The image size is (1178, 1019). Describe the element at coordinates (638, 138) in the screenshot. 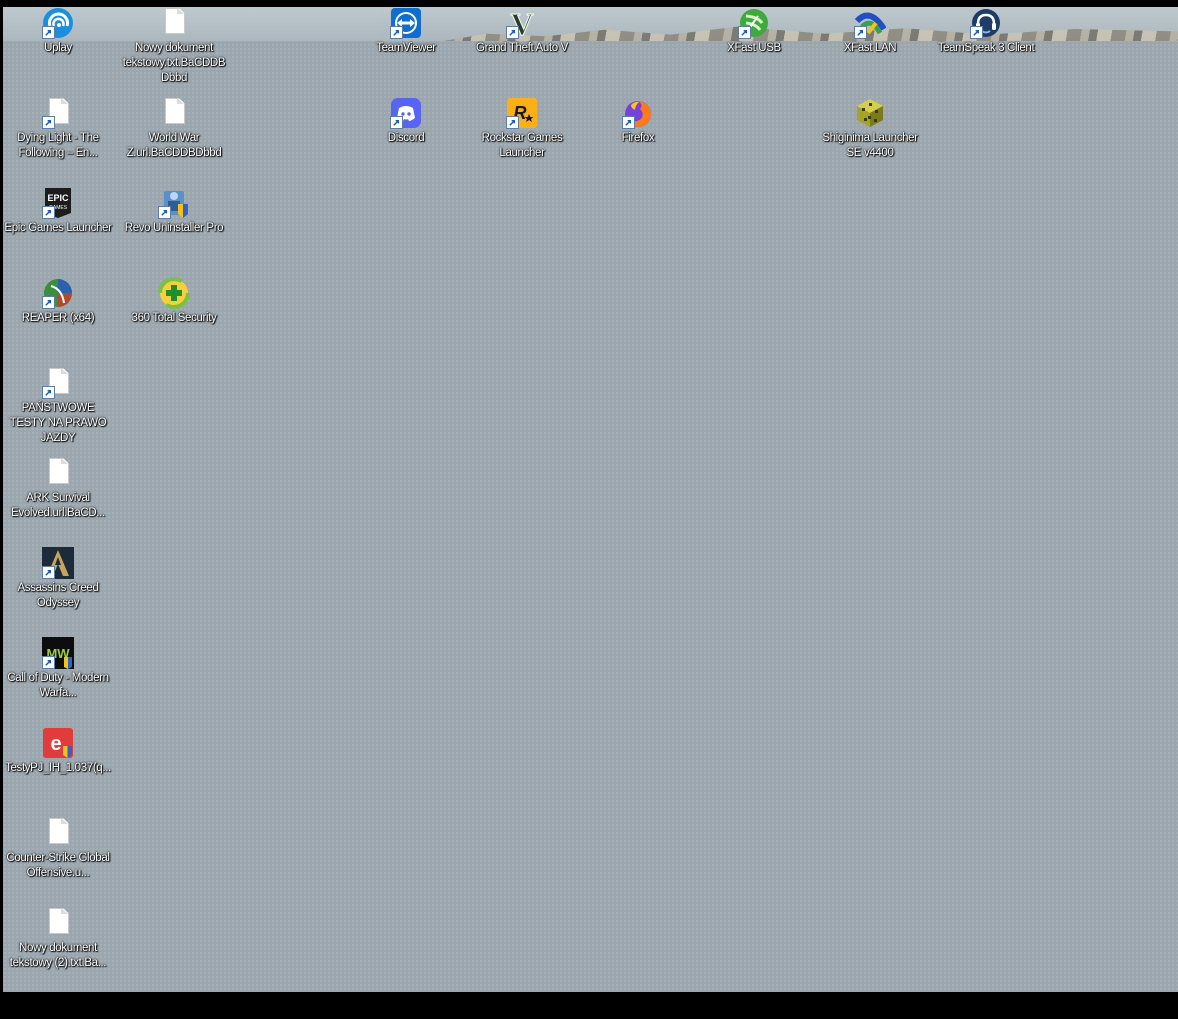

I see `icon-label: Firefox` at that location.